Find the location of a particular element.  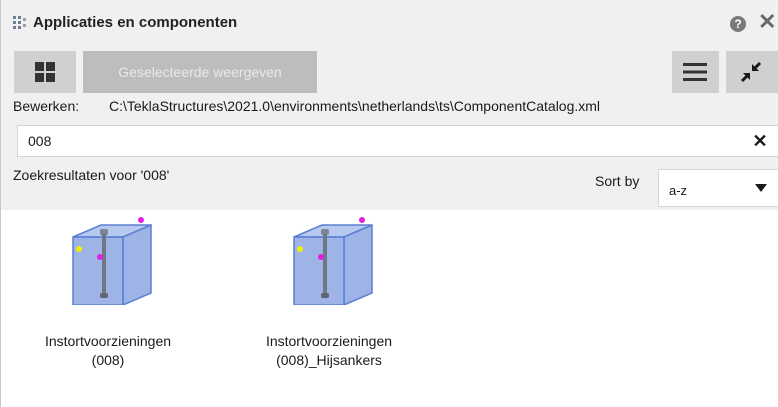

results-header-row: Zoekresultaten voor '008' Sort by a-z is located at coordinates (389, 187).